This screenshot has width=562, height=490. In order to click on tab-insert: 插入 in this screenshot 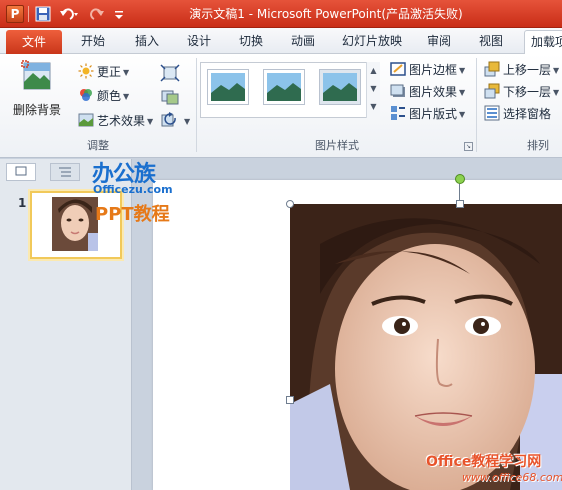, I will do `click(147, 41)`.